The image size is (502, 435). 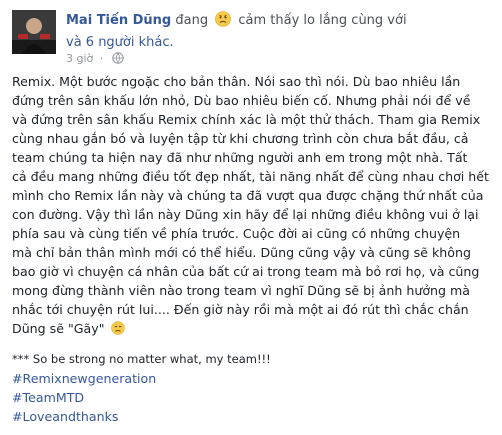 What do you see at coordinates (117, 328) in the screenshot?
I see `sad-face-icon` at bounding box center [117, 328].